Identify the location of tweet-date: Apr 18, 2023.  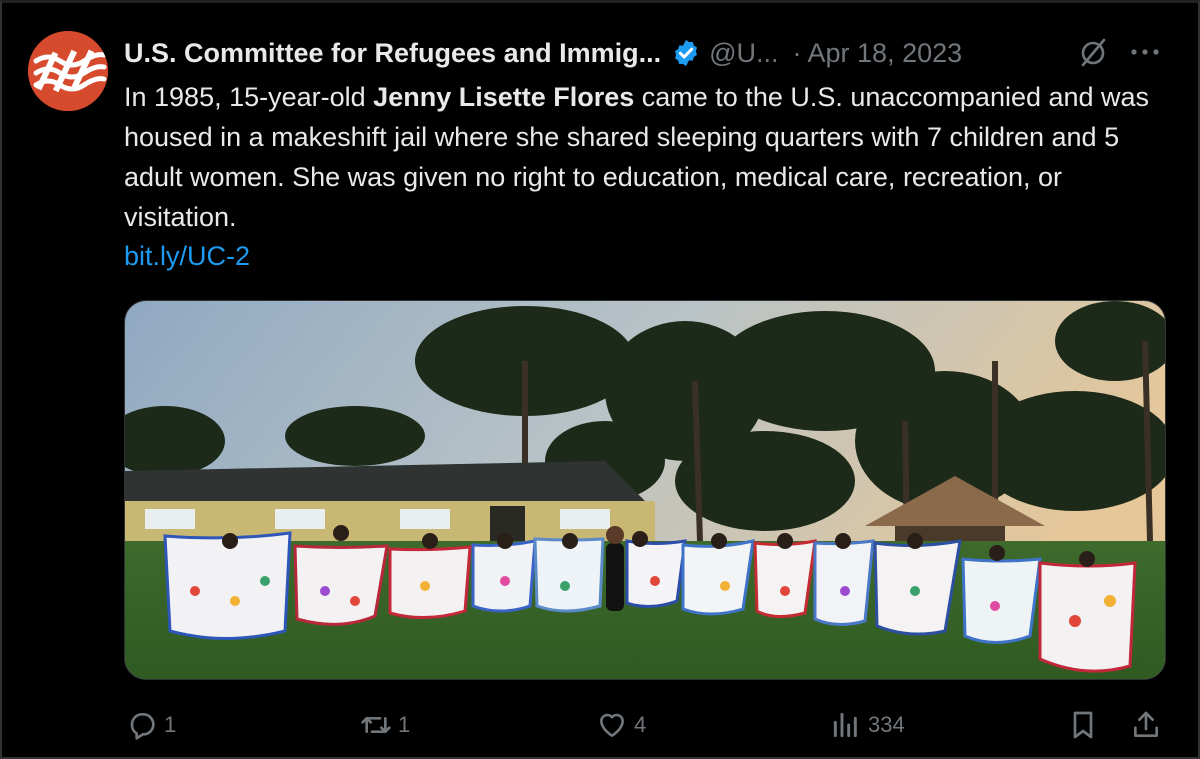
(885, 53).